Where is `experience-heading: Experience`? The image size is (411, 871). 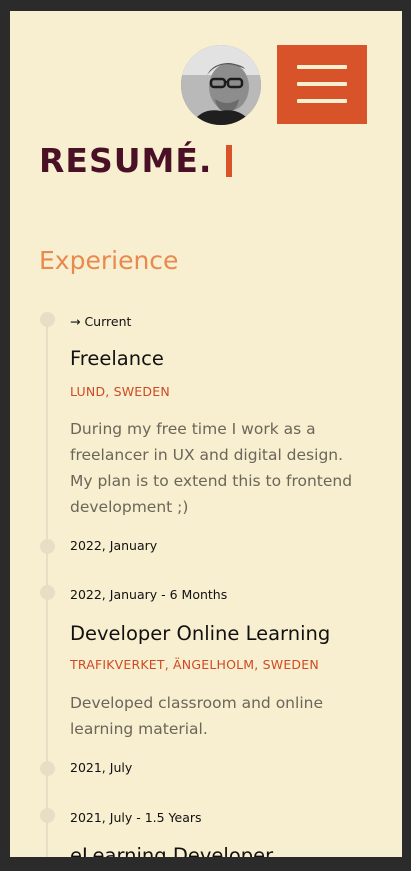 experience-heading: Experience is located at coordinates (109, 260).